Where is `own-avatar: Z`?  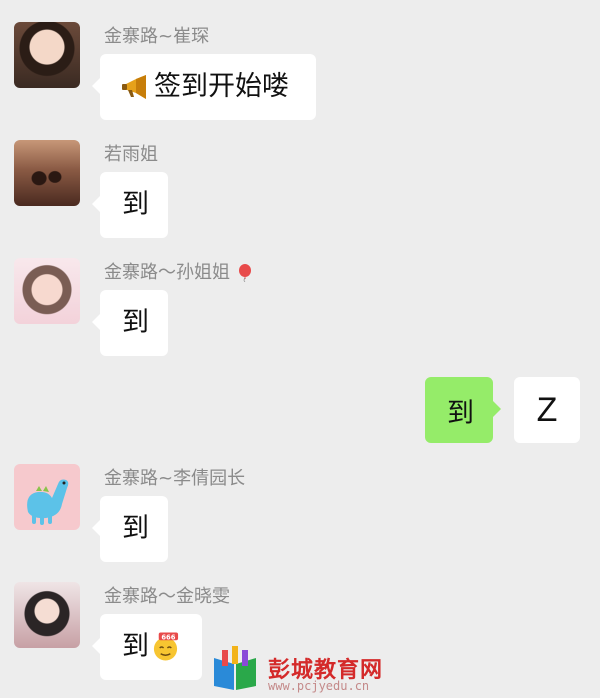
own-avatar: Z is located at coordinates (547, 410).